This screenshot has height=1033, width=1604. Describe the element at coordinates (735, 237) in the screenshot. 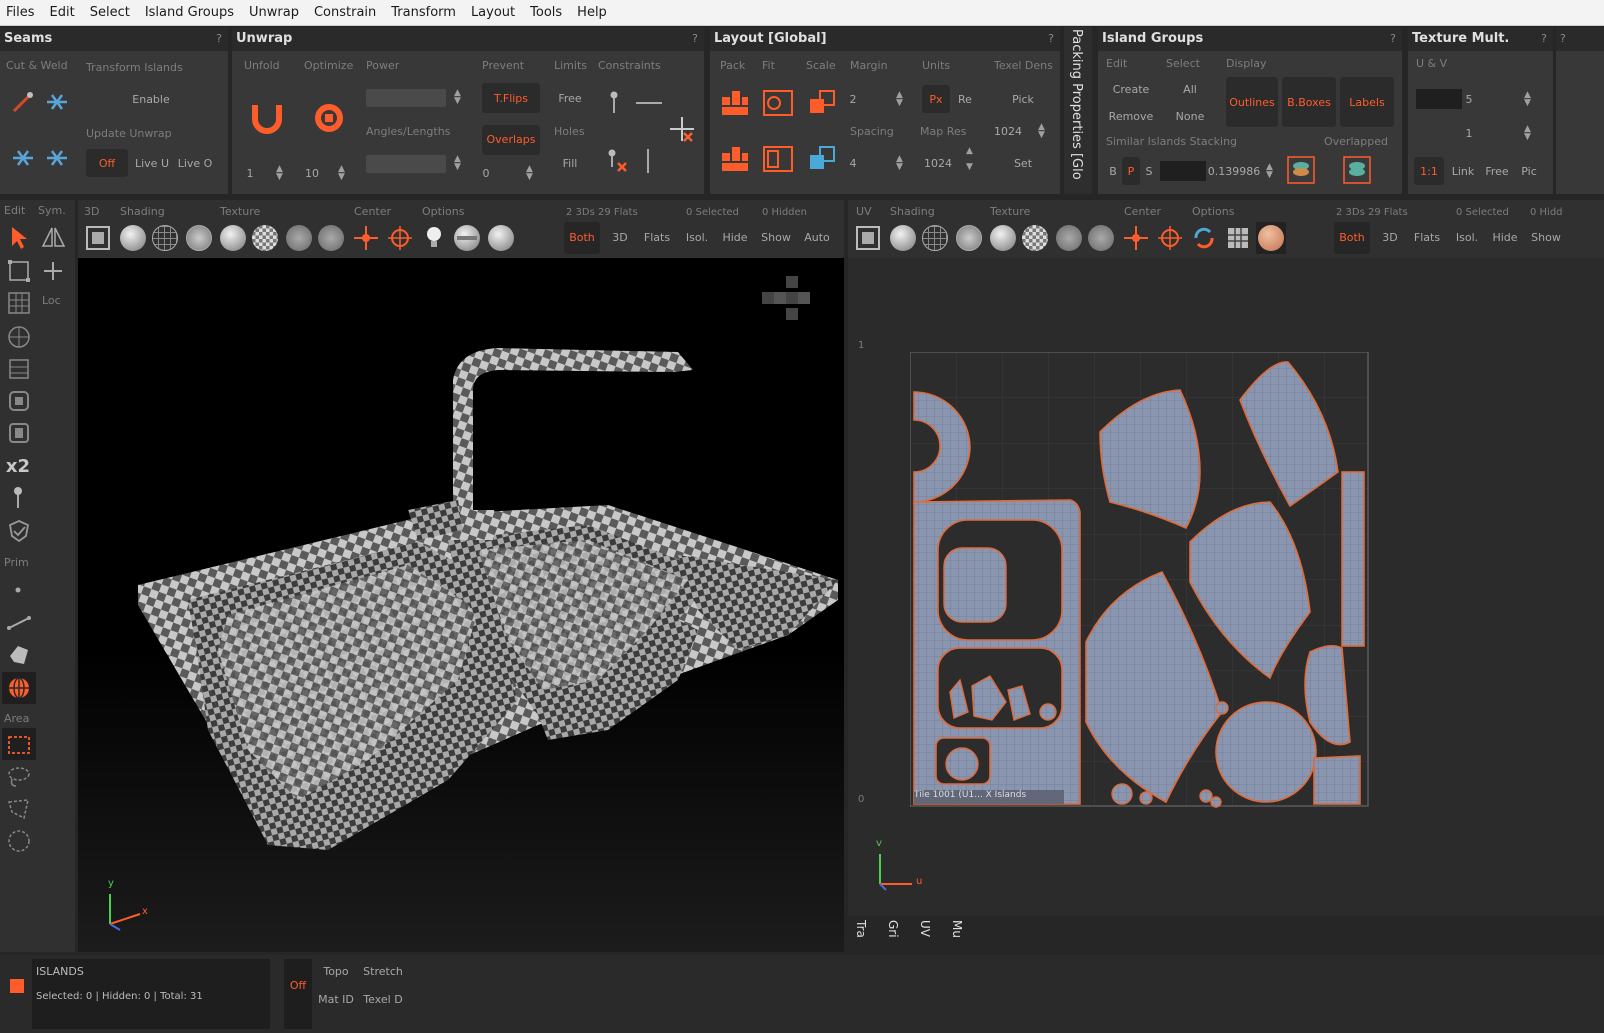

I see `hide-button-3d: Hide` at that location.